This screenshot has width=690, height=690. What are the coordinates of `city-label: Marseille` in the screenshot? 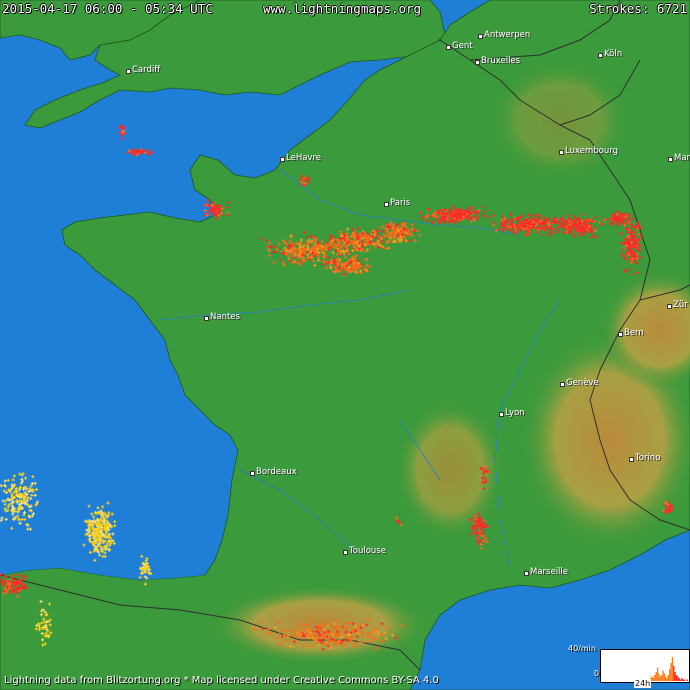 It's located at (549, 572).